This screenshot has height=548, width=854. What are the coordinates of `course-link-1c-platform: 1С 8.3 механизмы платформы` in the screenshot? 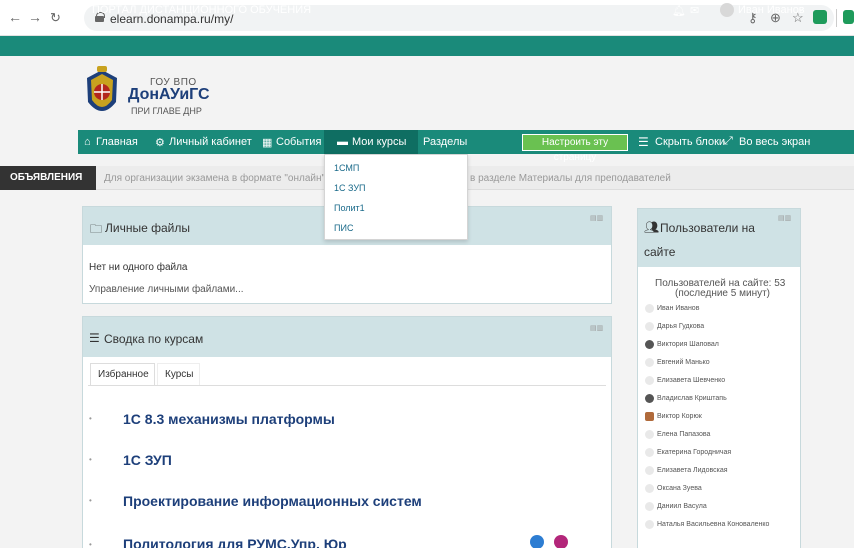 It's located at (229, 419).